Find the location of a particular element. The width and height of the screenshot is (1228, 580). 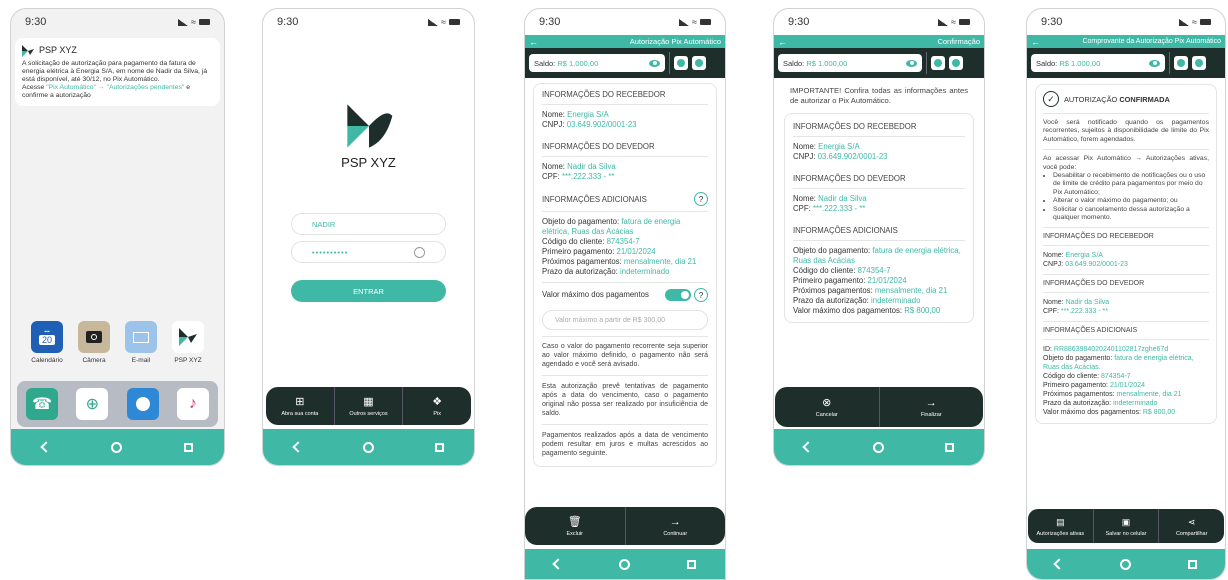

username-input: NADIR is located at coordinates (368, 224).